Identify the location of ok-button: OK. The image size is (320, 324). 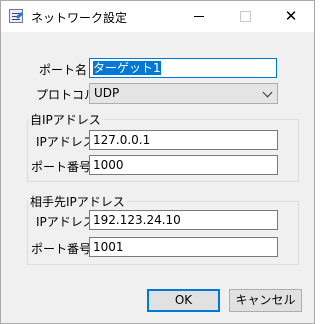
(183, 300).